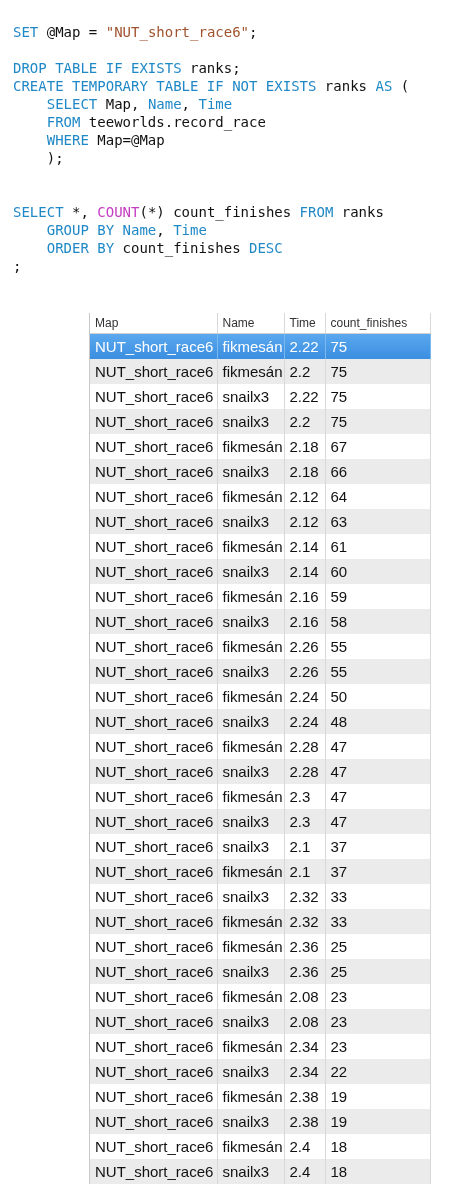  What do you see at coordinates (153, 323) in the screenshot?
I see `column-header: Map` at bounding box center [153, 323].